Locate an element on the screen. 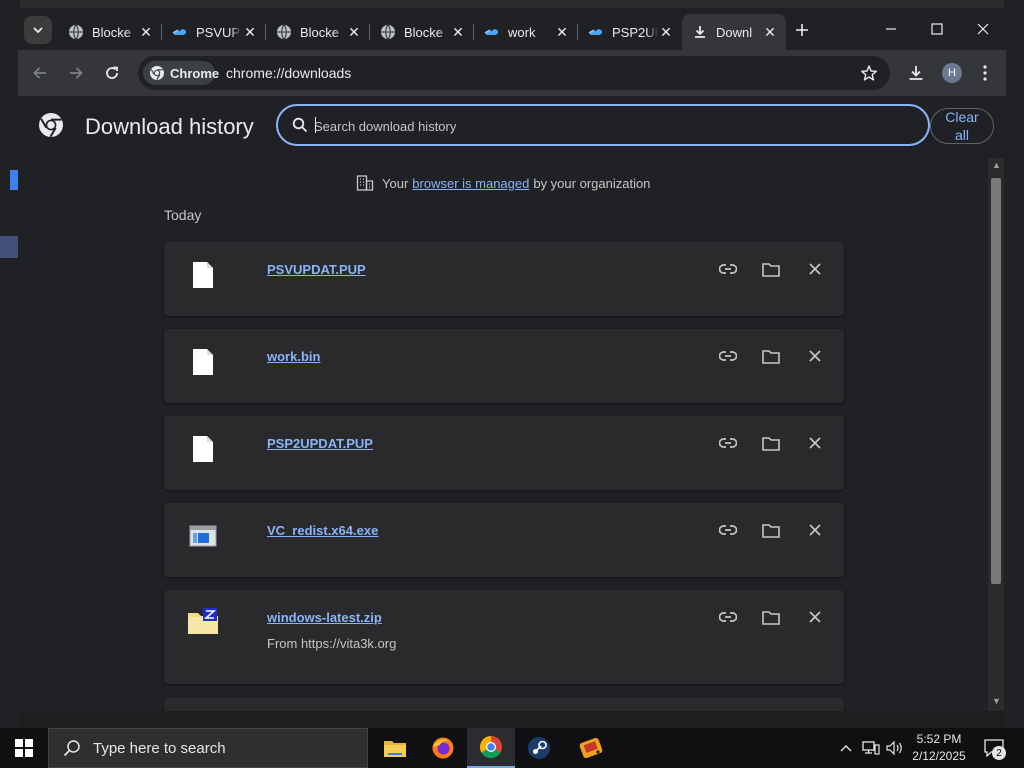 Image resolution: width=1024 pixels, height=768 pixels. reload-button is located at coordinates (112, 73).